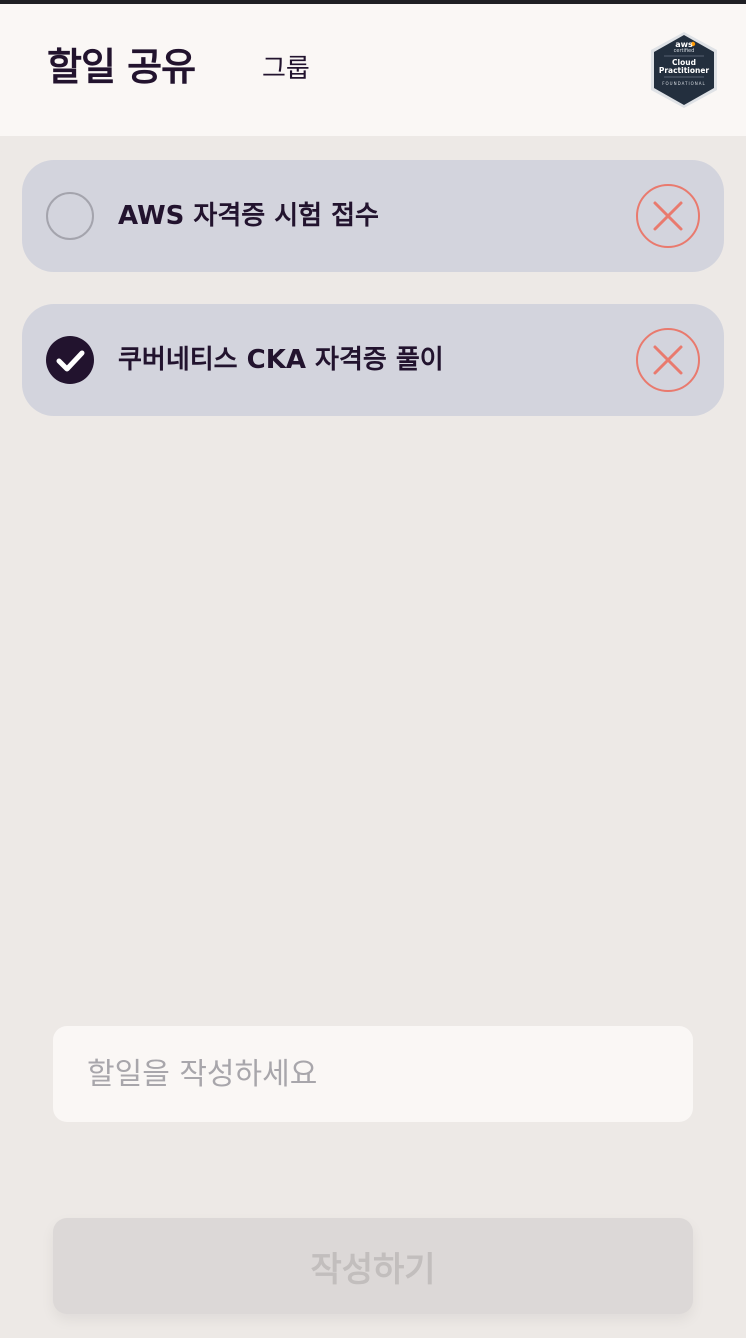 Image resolution: width=746 pixels, height=1338 pixels. Describe the element at coordinates (248, 216) in the screenshot. I see `todo-text: AWS 자격증 시험 접수` at that location.